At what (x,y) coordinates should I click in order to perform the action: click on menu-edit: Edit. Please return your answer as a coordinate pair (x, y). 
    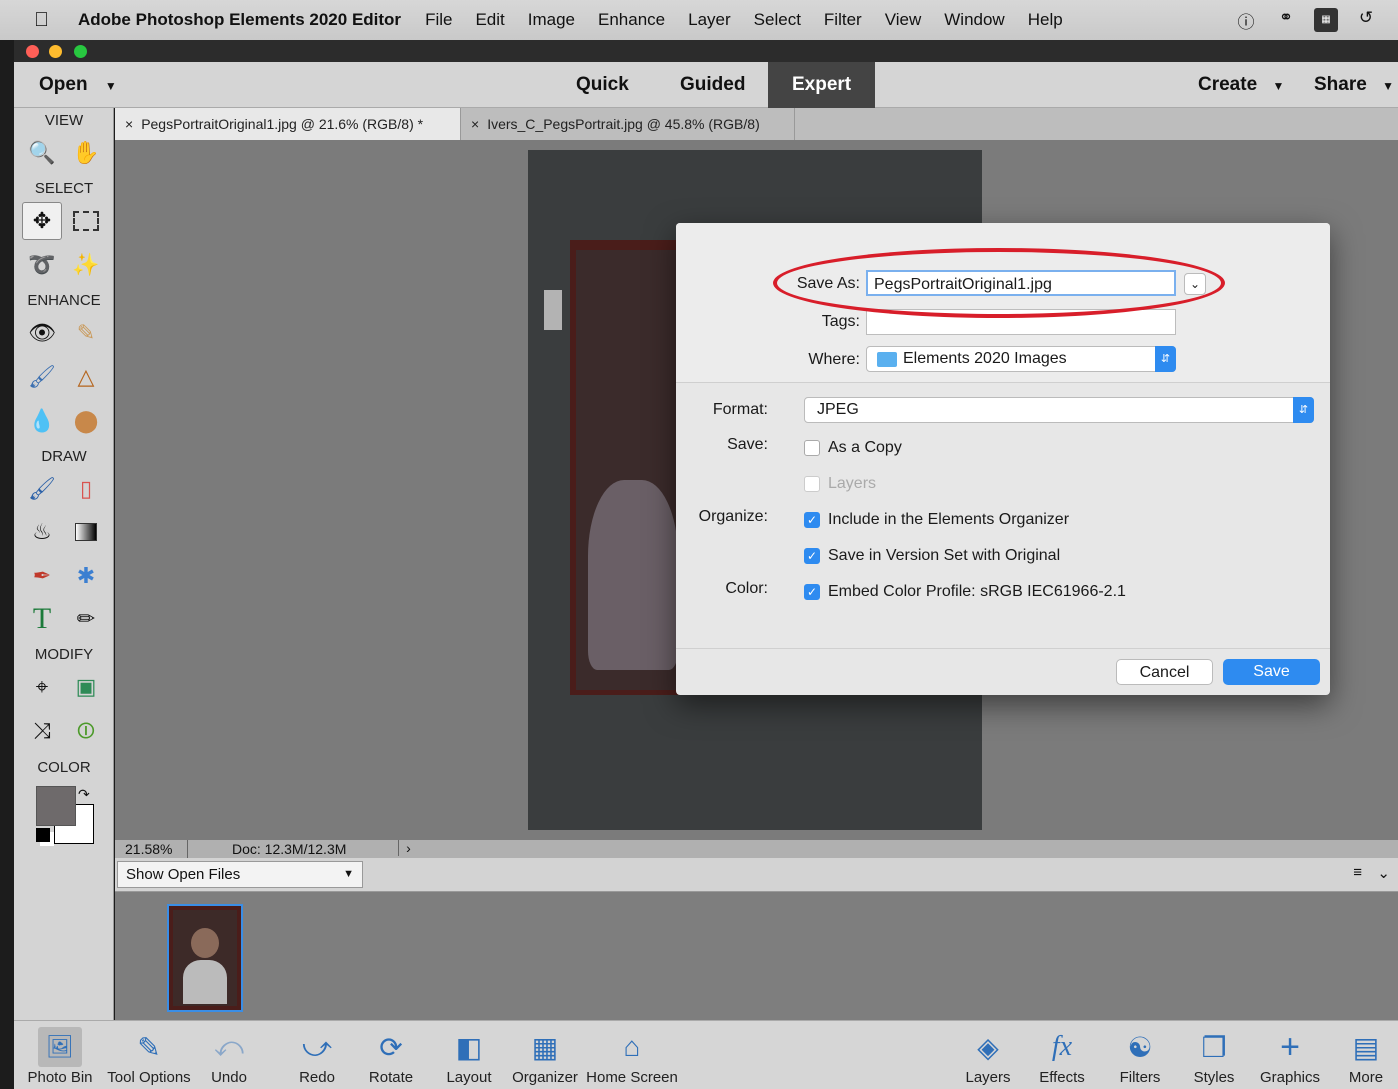
    Looking at the image, I should click on (489, 20).